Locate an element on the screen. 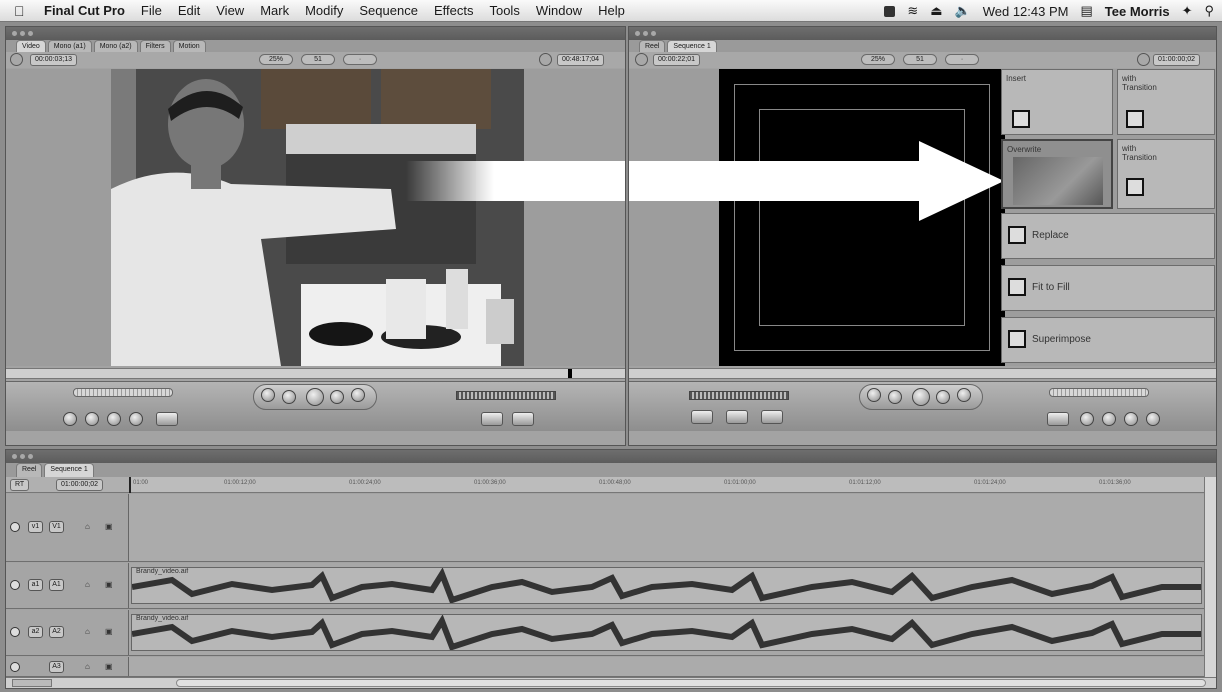  tab-video: Video is located at coordinates (31, 46).